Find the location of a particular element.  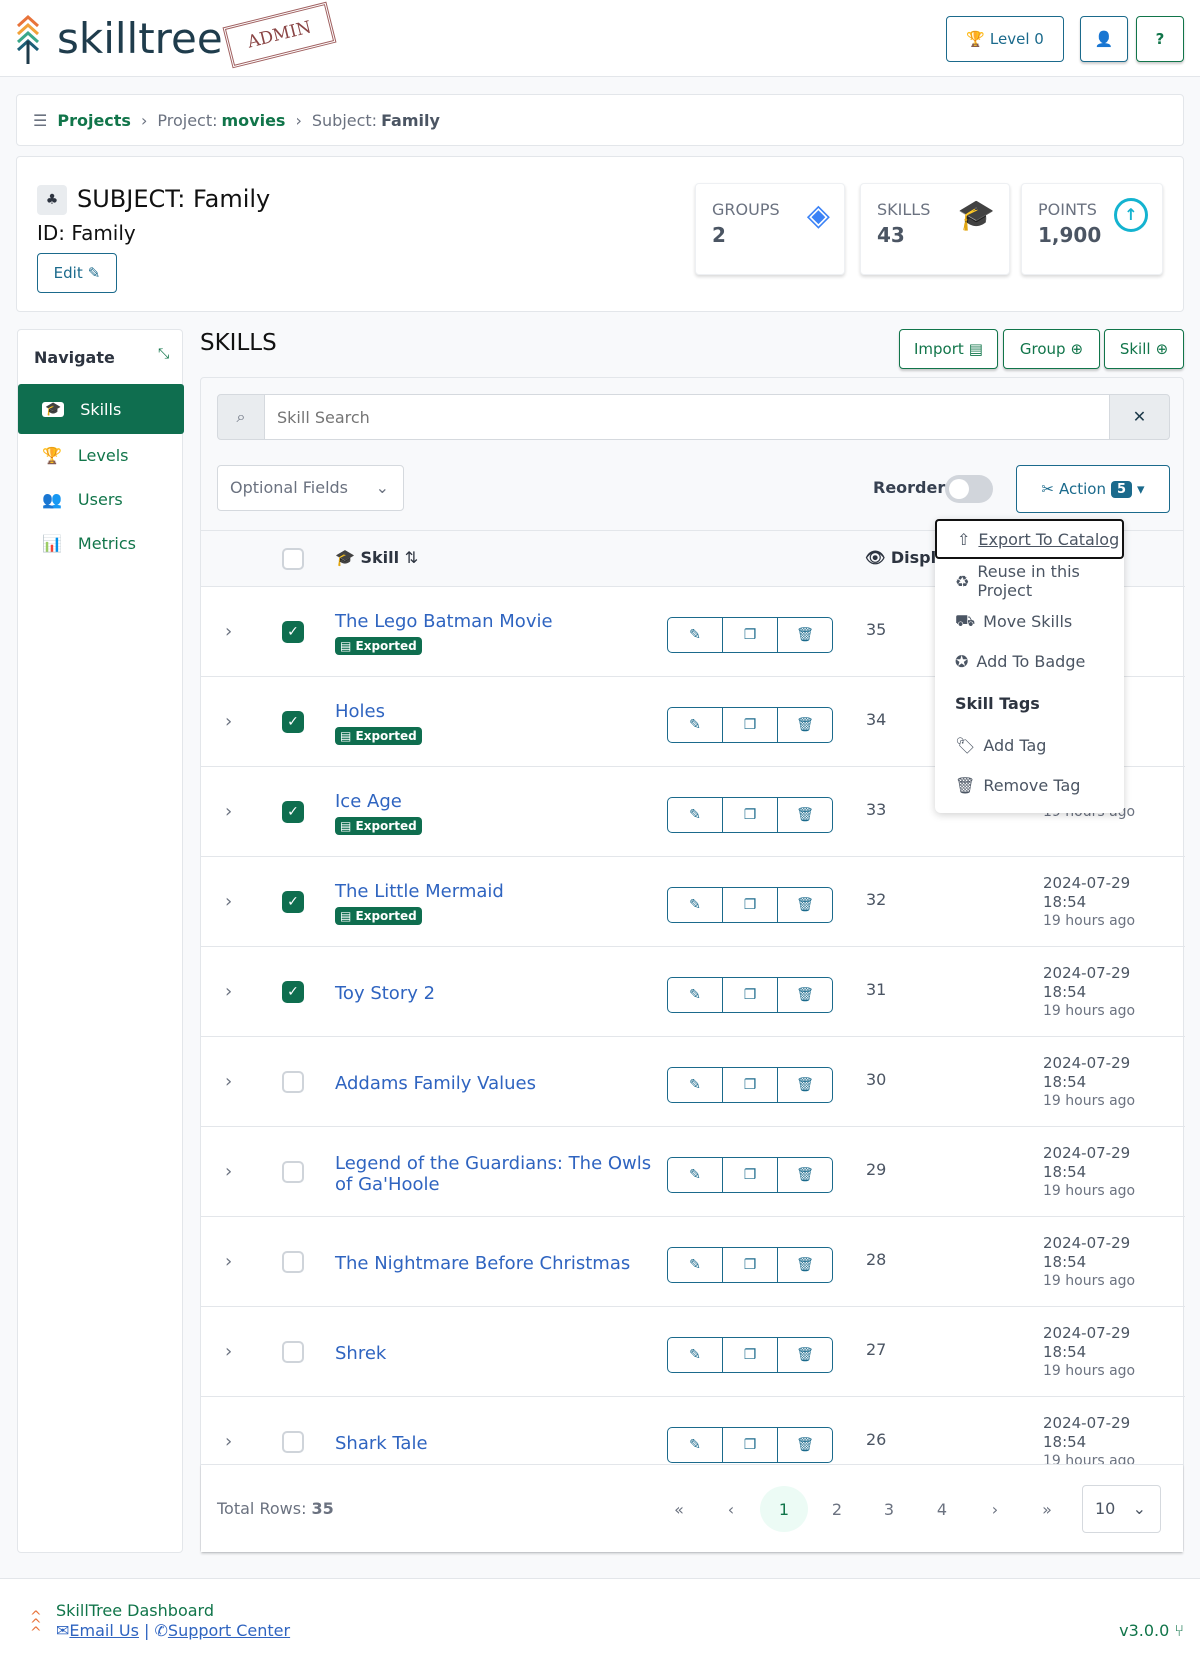

action-button: ✂ Action 5 ▾ is located at coordinates (1093, 489).